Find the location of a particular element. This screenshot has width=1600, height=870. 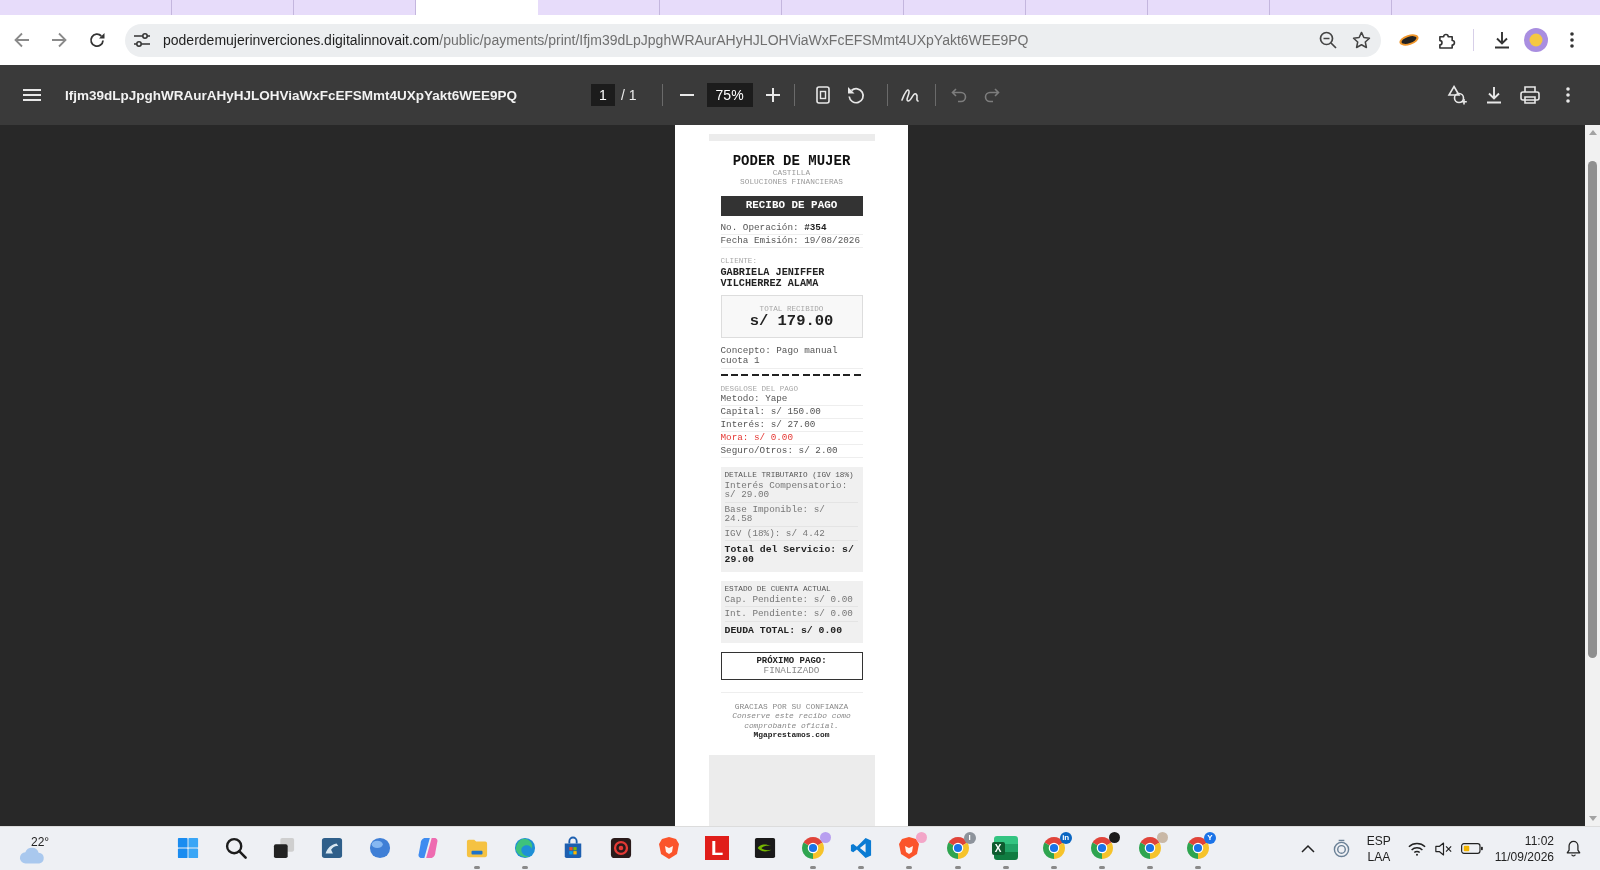

puzzle-icon is located at coordinates (1446, 40).